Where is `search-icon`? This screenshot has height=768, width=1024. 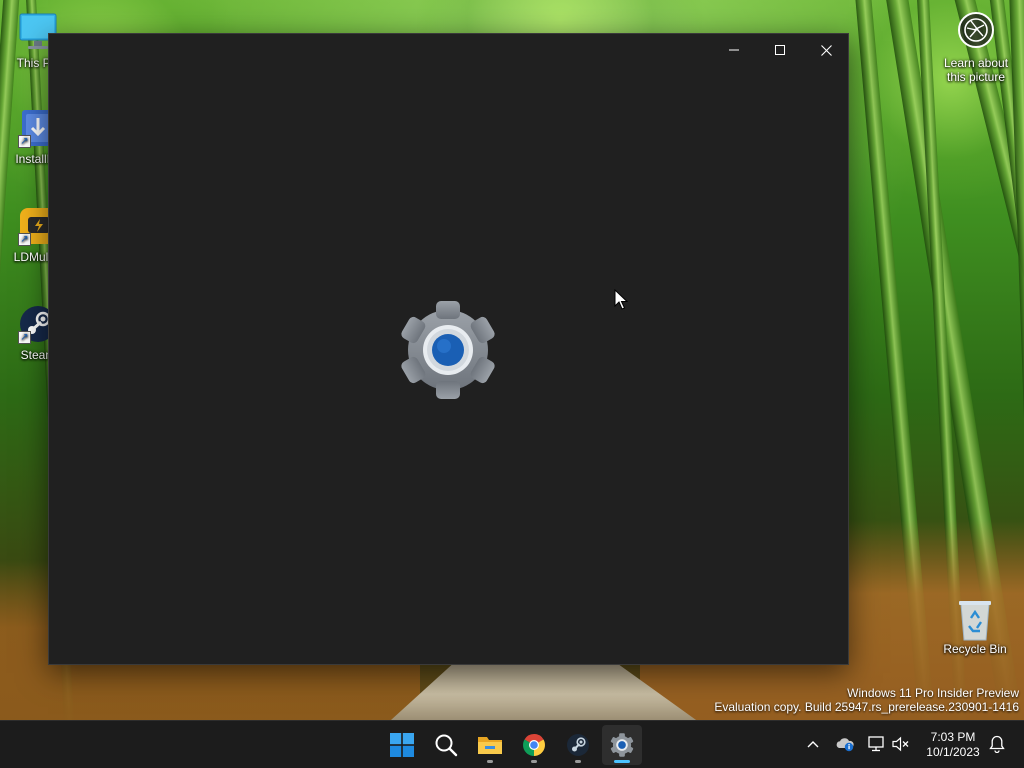
search-icon is located at coordinates (446, 745).